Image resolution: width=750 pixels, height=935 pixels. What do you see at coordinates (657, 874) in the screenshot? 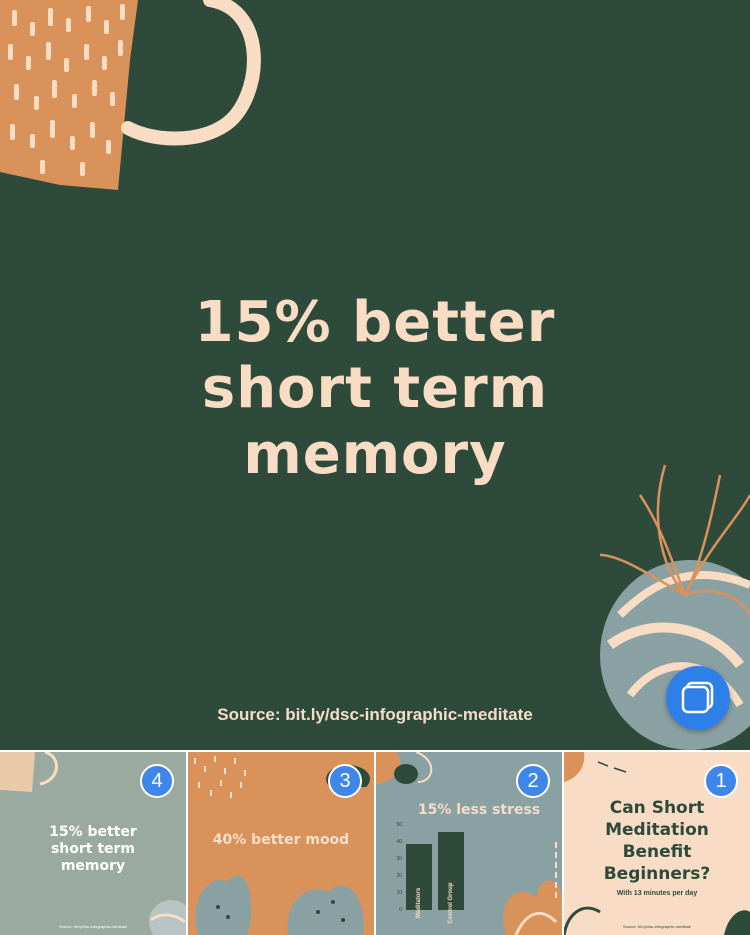
I see `thumbnail-title-line: Beginners?` at bounding box center [657, 874].